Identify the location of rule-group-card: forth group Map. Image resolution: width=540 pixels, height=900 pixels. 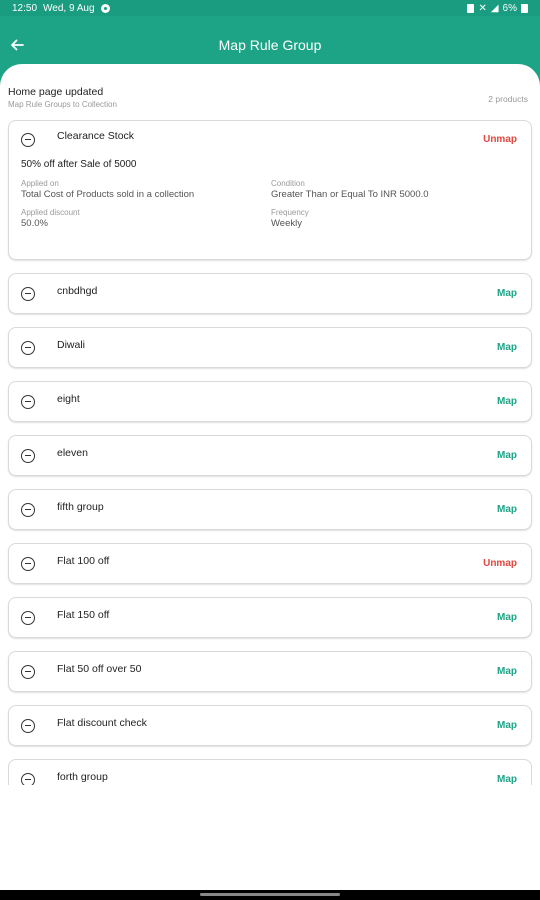
(270, 772).